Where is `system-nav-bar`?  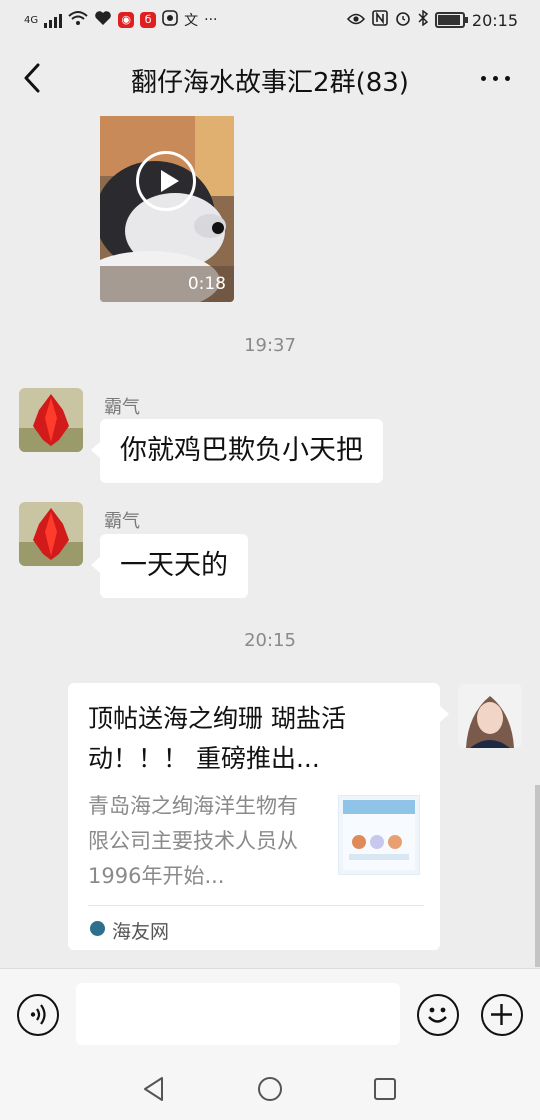
system-nav-bar is located at coordinates (270, 1089).